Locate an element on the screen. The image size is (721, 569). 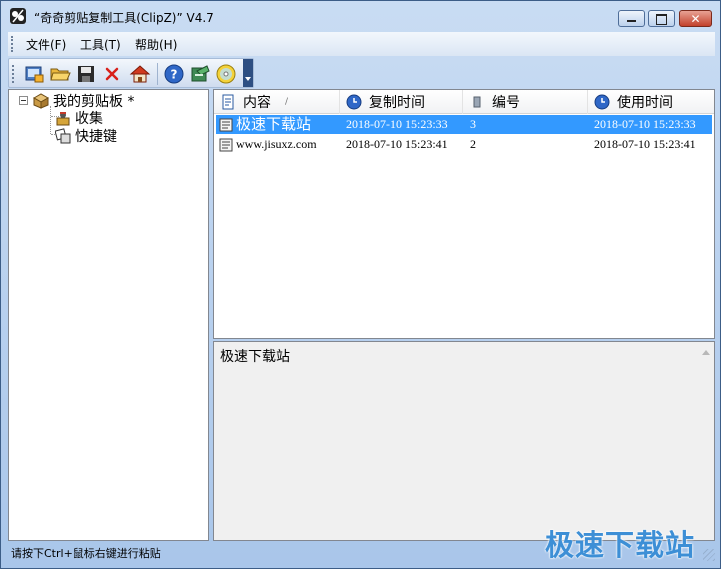
preview-scrollbar is located at coordinates (705, 441).